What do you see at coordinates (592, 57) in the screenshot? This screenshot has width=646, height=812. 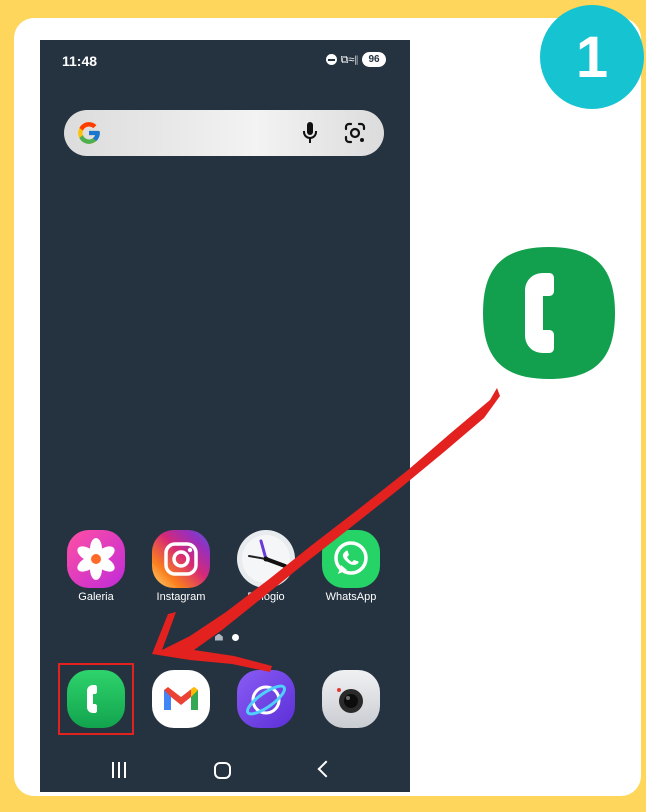 I see `step-number-badge: 1` at bounding box center [592, 57].